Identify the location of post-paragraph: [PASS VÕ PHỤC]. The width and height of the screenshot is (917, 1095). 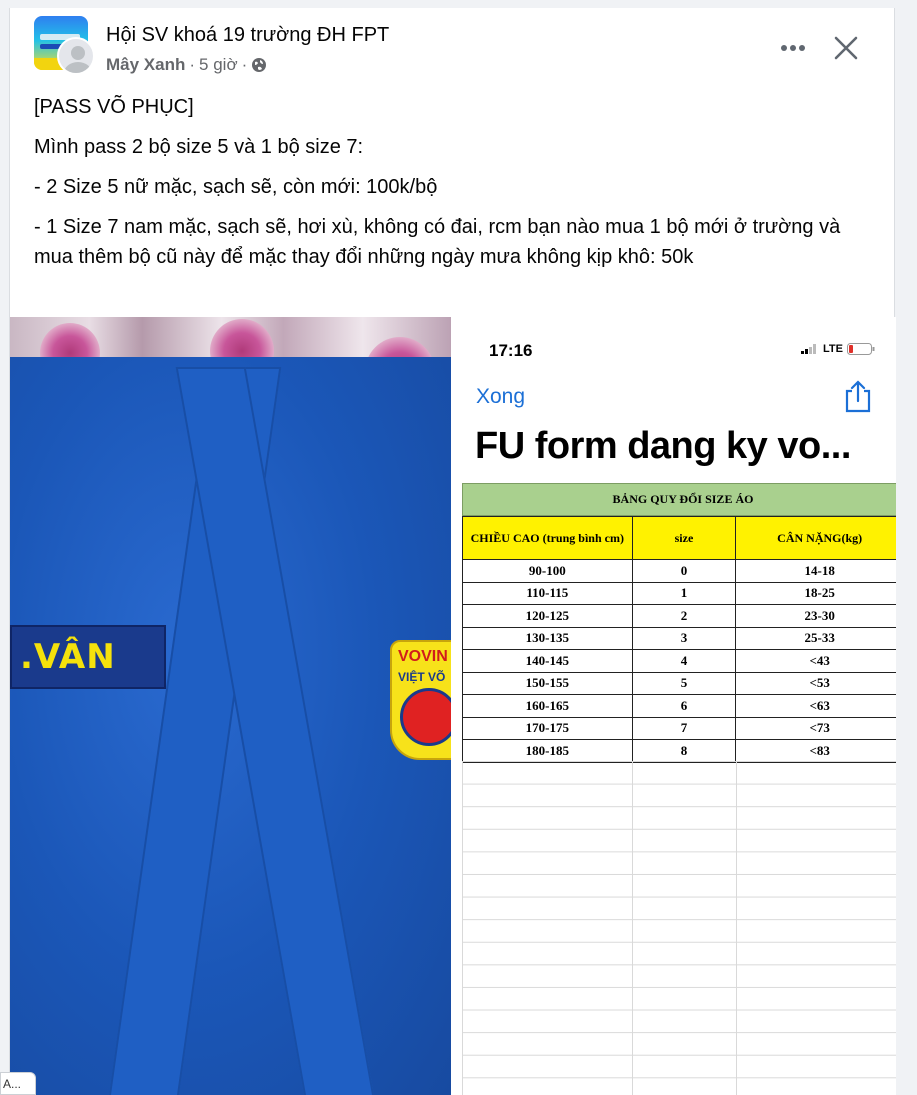
(114, 107).